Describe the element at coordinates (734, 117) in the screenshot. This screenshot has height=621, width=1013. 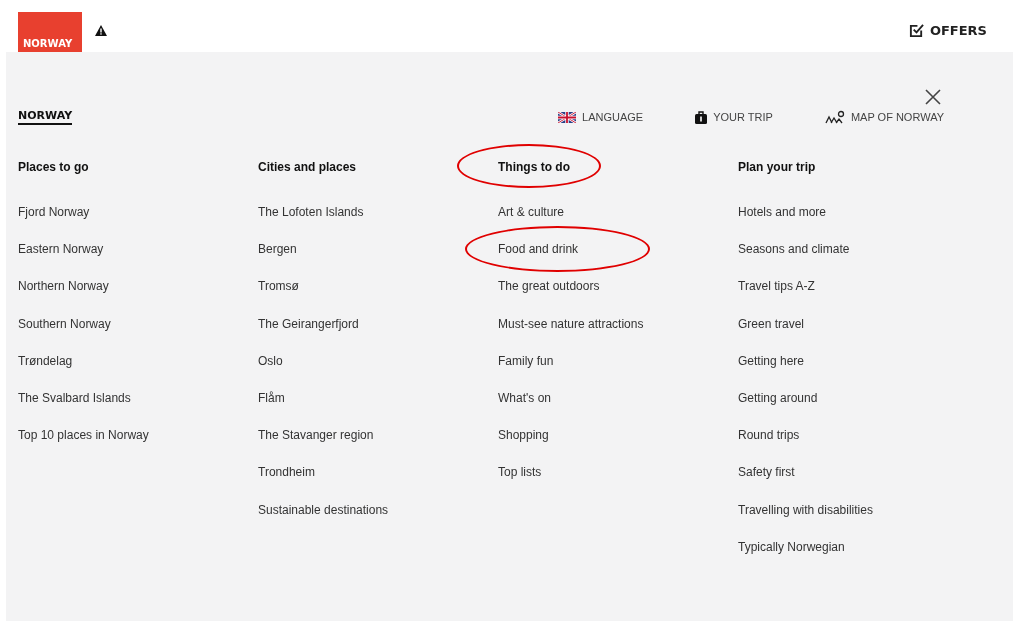
I see `utility-link: YOUR TRIP` at that location.